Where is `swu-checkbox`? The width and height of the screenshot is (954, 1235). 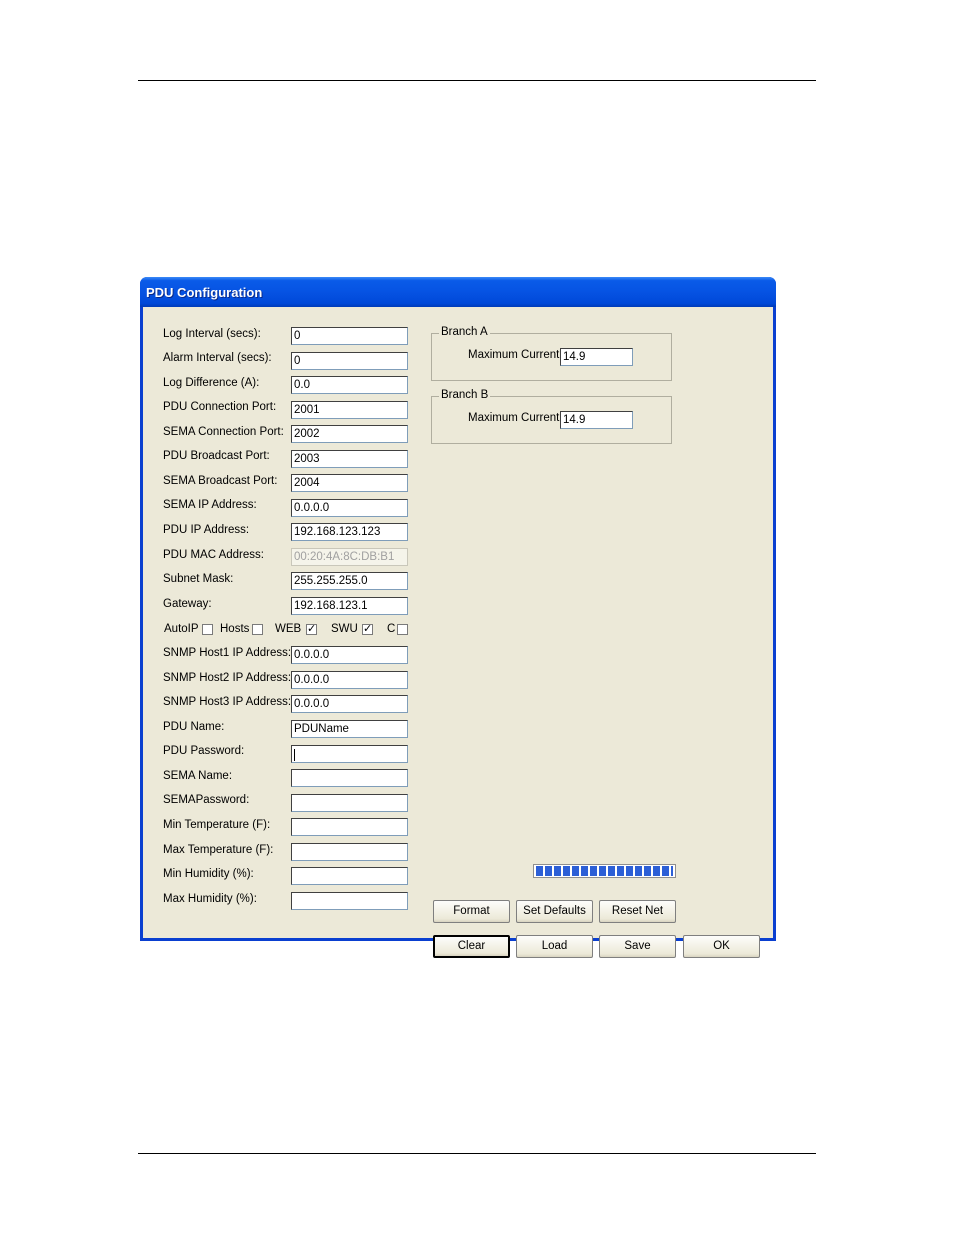 swu-checkbox is located at coordinates (367, 628).